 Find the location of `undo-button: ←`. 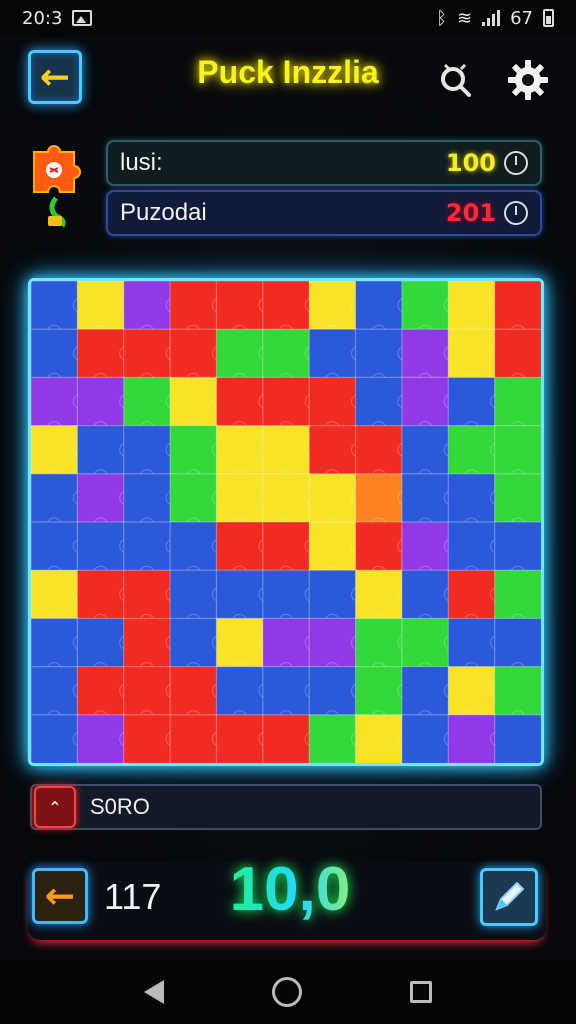

undo-button: ← is located at coordinates (60, 896).